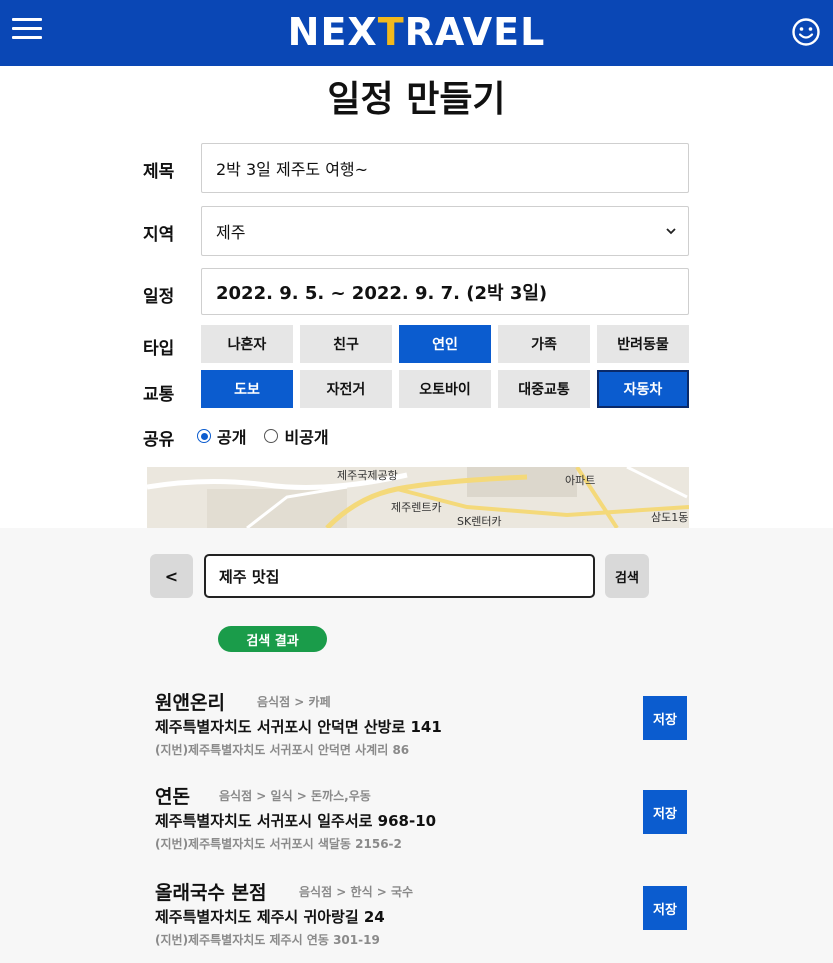  What do you see at coordinates (332, 32) in the screenshot?
I see `logo-text-main: NEX` at bounding box center [332, 32].